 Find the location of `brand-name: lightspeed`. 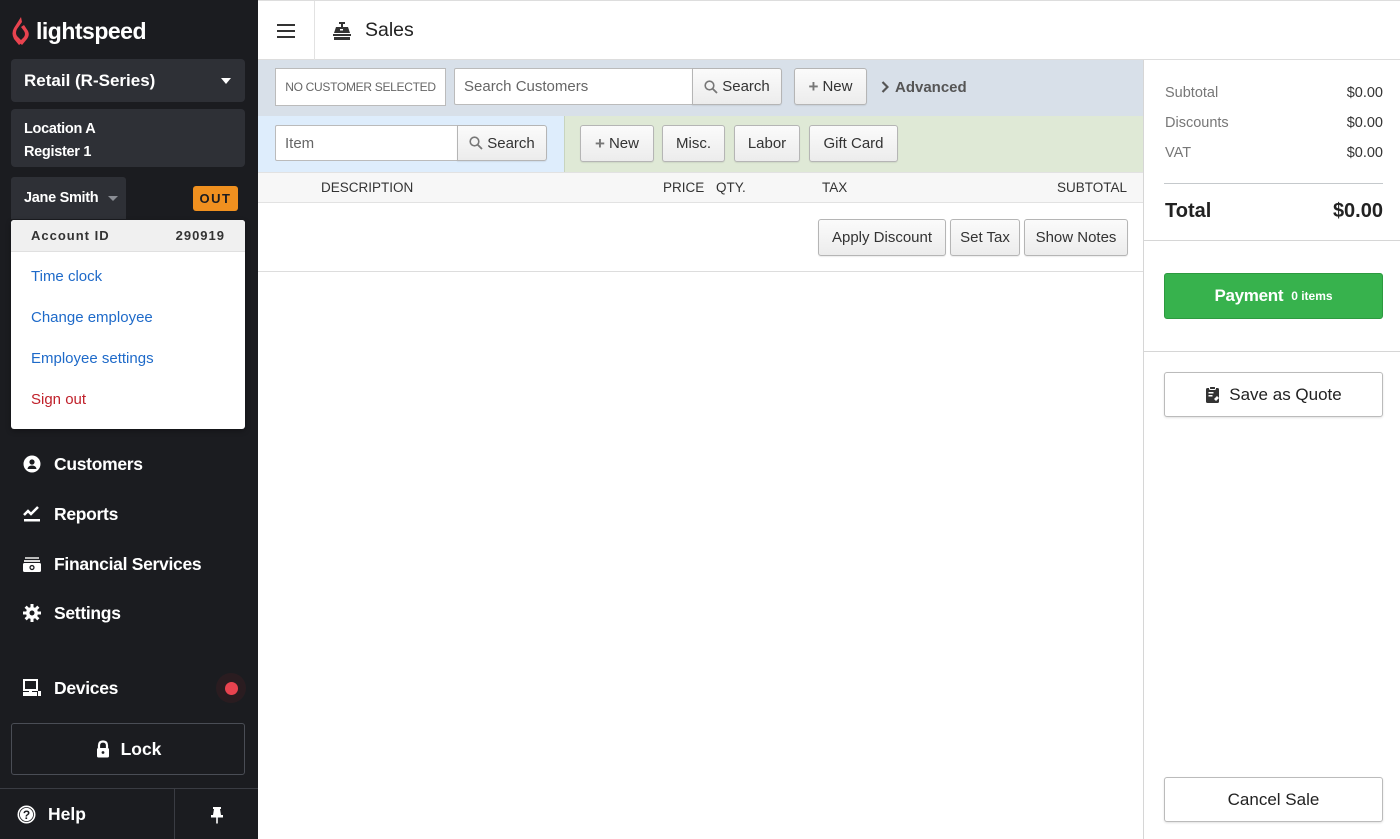

brand-name: lightspeed is located at coordinates (91, 30).